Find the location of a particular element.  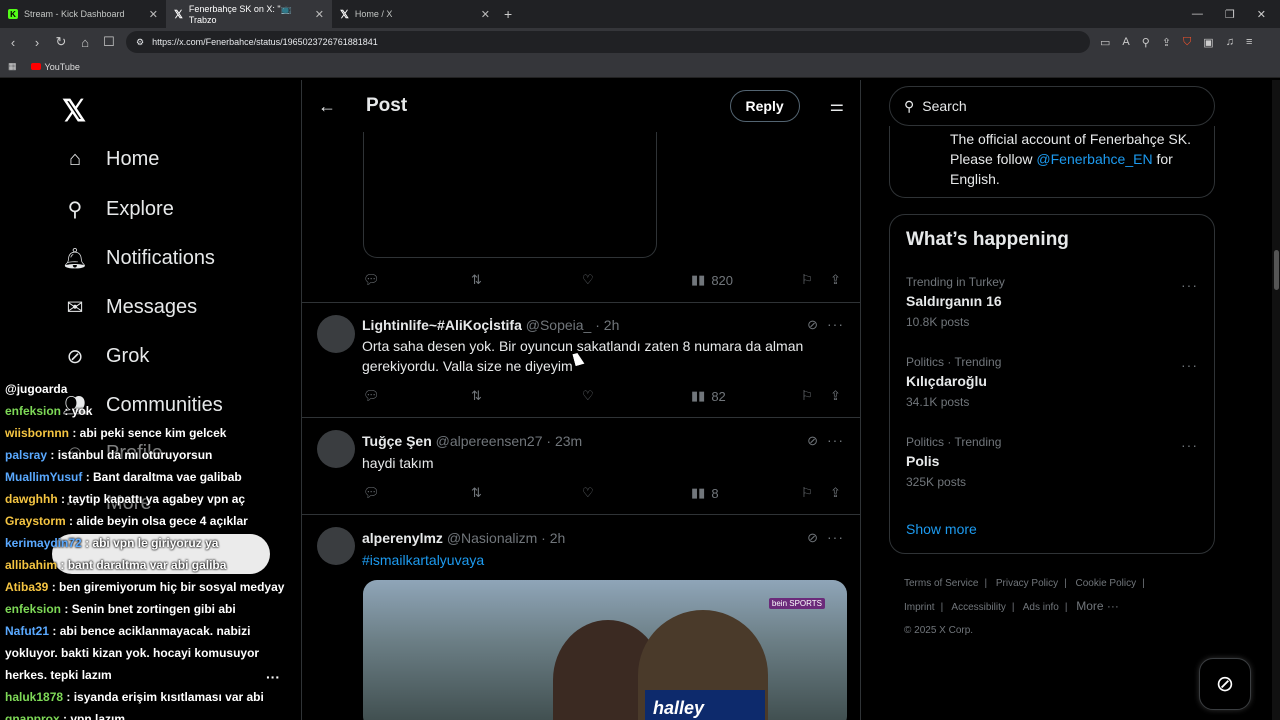

chat-username: Graystorm is located at coordinates (35, 521).